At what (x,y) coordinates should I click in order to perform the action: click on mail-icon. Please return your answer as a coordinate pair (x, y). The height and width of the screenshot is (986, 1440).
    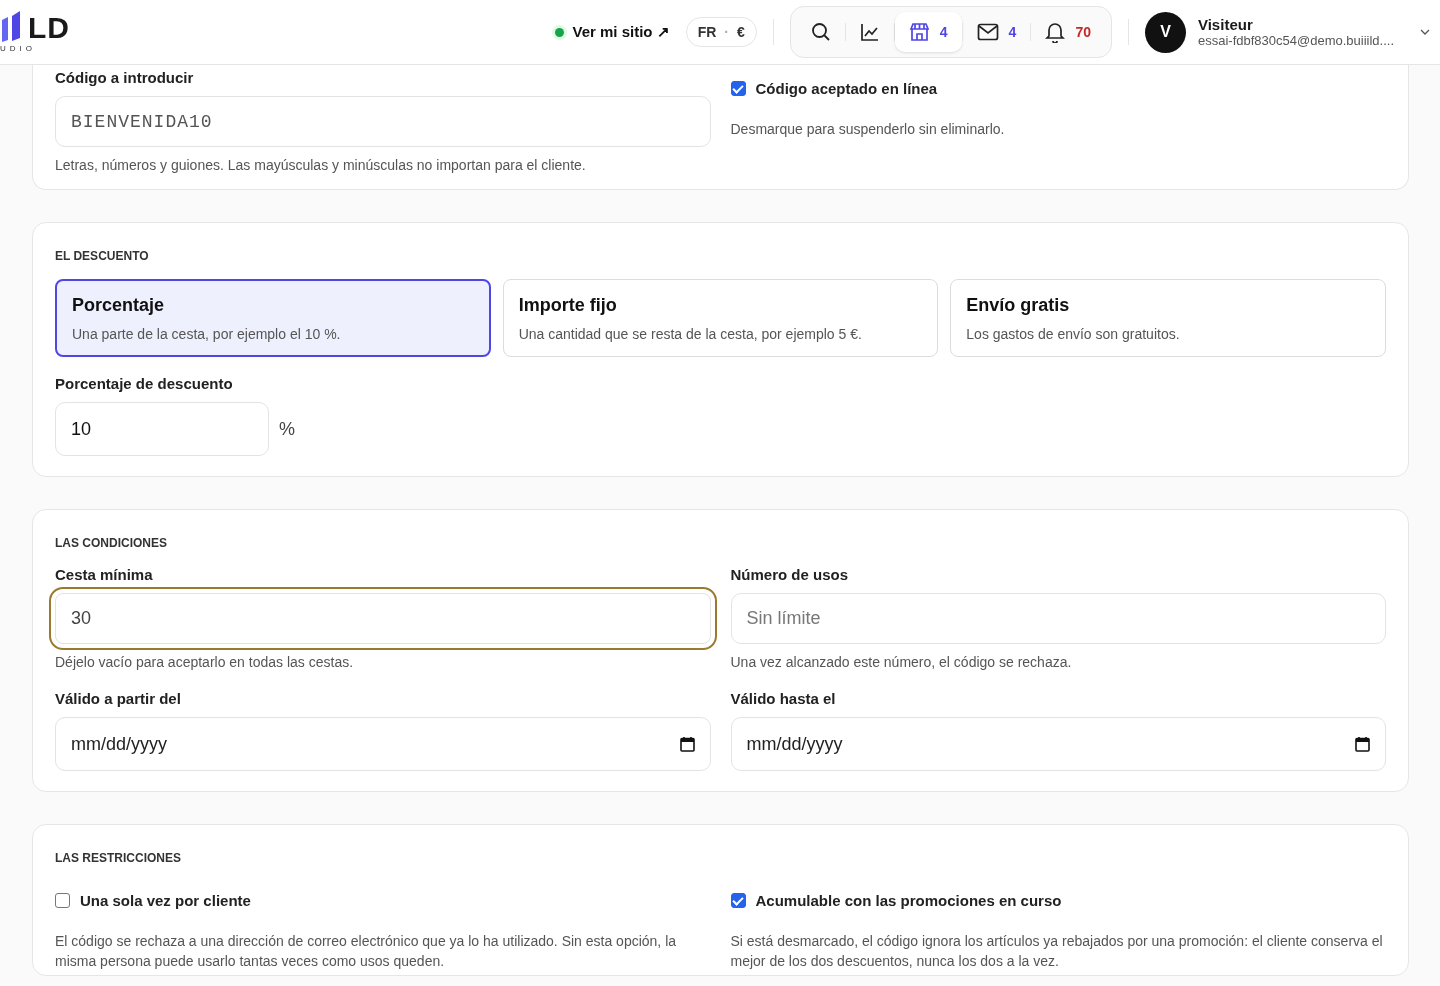
    Looking at the image, I should click on (987, 32).